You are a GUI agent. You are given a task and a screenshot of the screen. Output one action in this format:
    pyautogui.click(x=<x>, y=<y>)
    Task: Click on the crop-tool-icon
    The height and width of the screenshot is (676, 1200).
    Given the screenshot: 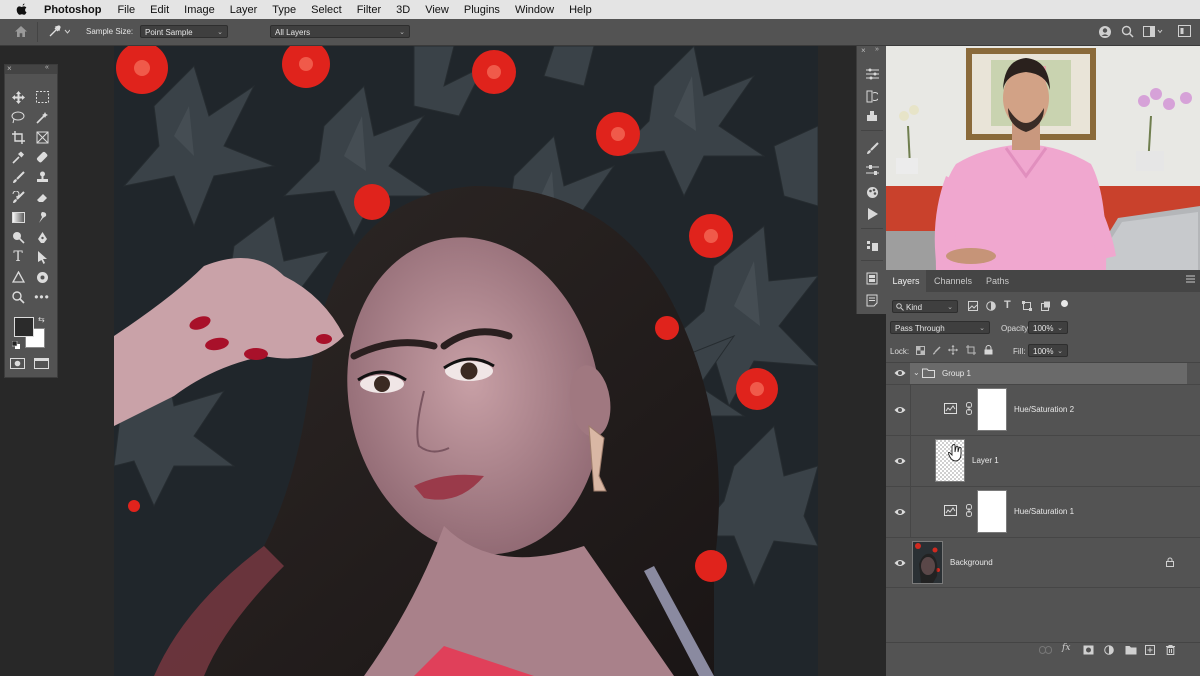 What is the action you would take?
    pyautogui.click(x=18, y=137)
    